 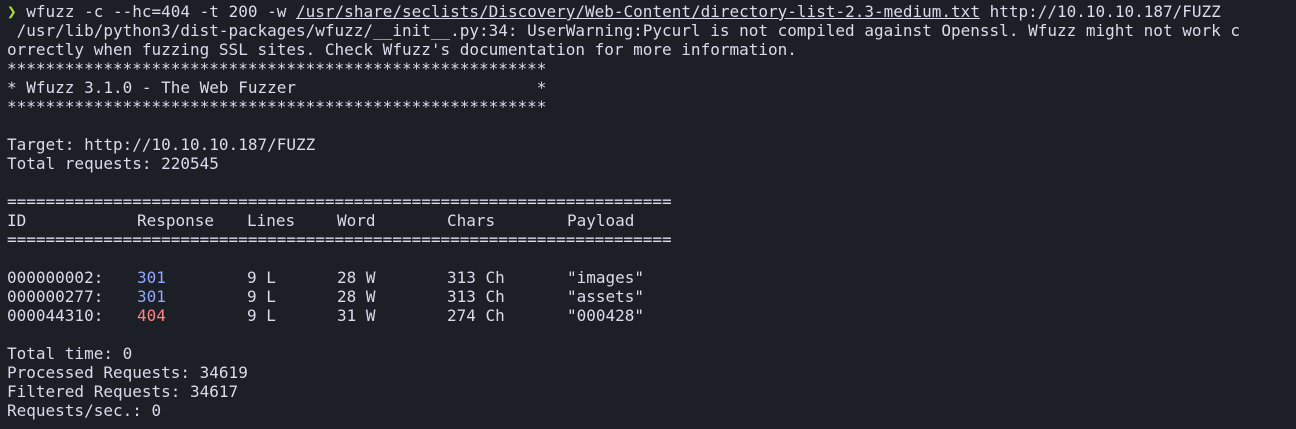 What do you see at coordinates (271, 220) in the screenshot?
I see `header-lines: Lines` at bounding box center [271, 220].